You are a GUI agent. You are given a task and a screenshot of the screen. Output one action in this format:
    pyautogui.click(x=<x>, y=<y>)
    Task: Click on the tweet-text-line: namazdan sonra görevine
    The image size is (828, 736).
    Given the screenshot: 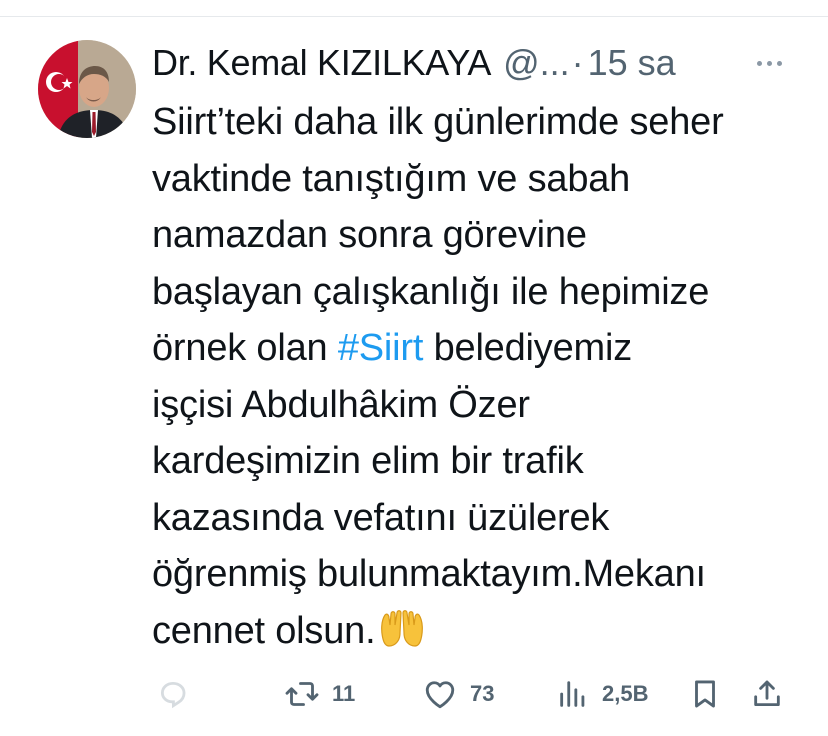 What is the action you would take?
    pyautogui.click(x=369, y=235)
    